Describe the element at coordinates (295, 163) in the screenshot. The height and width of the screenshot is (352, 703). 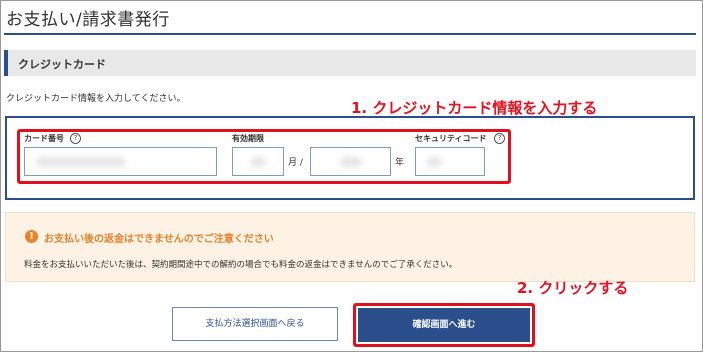
I see `month-unit: 月 /` at that location.